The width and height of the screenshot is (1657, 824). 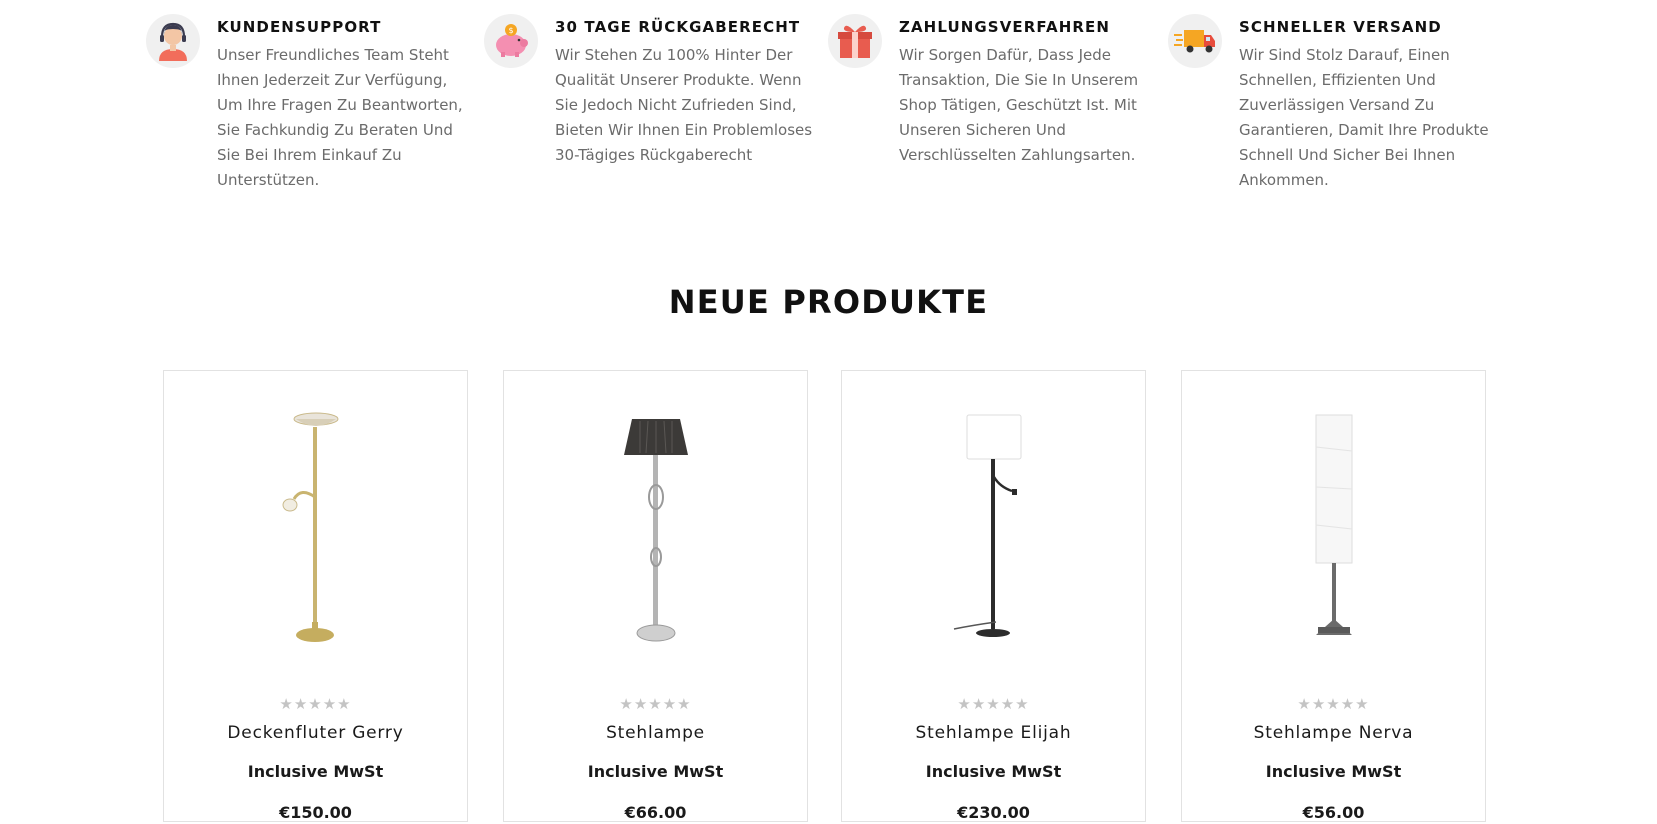 What do you see at coordinates (1333, 733) in the screenshot?
I see `product-name: Stehlampe Nerva` at bounding box center [1333, 733].